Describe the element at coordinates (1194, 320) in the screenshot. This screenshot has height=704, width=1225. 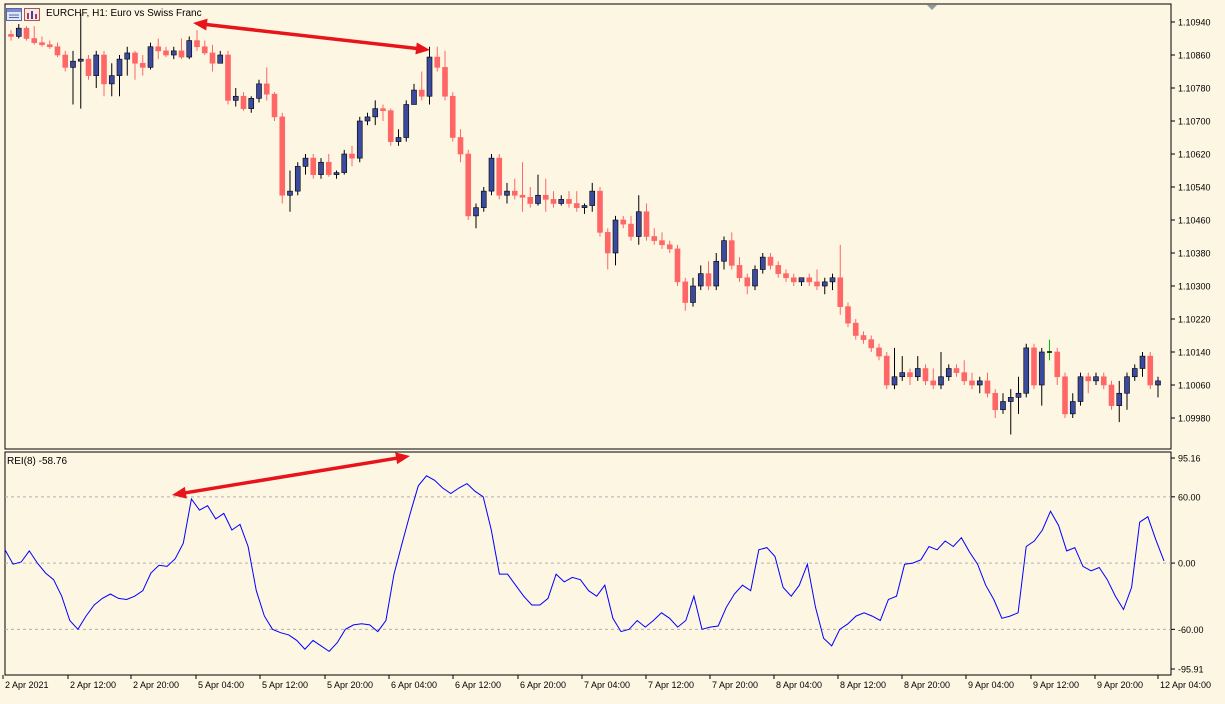
I see `price-tick-label: 1.10220` at that location.